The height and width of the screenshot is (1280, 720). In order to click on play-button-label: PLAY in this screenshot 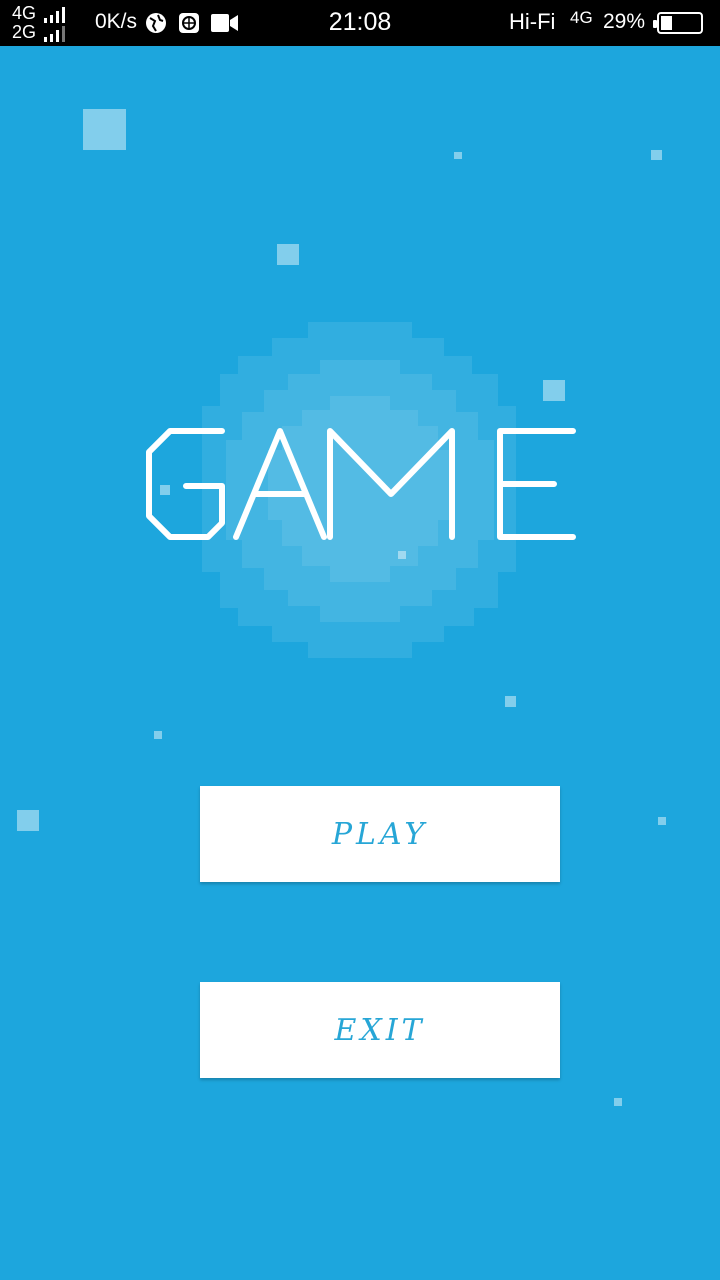, I will do `click(380, 834)`.